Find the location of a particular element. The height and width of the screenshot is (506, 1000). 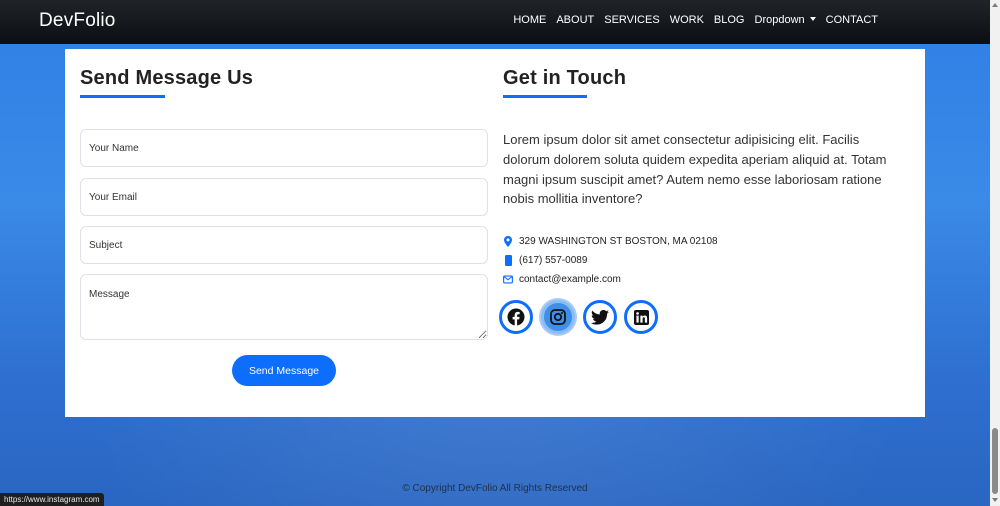

form-title-underline is located at coordinates (122, 96).